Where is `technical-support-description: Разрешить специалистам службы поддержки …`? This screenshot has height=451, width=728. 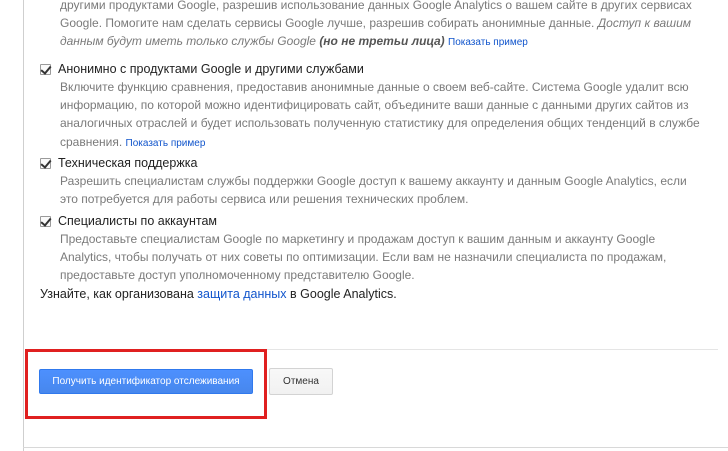 technical-support-description: Разрешить специалистам службы поддержки … is located at coordinates (384, 190).